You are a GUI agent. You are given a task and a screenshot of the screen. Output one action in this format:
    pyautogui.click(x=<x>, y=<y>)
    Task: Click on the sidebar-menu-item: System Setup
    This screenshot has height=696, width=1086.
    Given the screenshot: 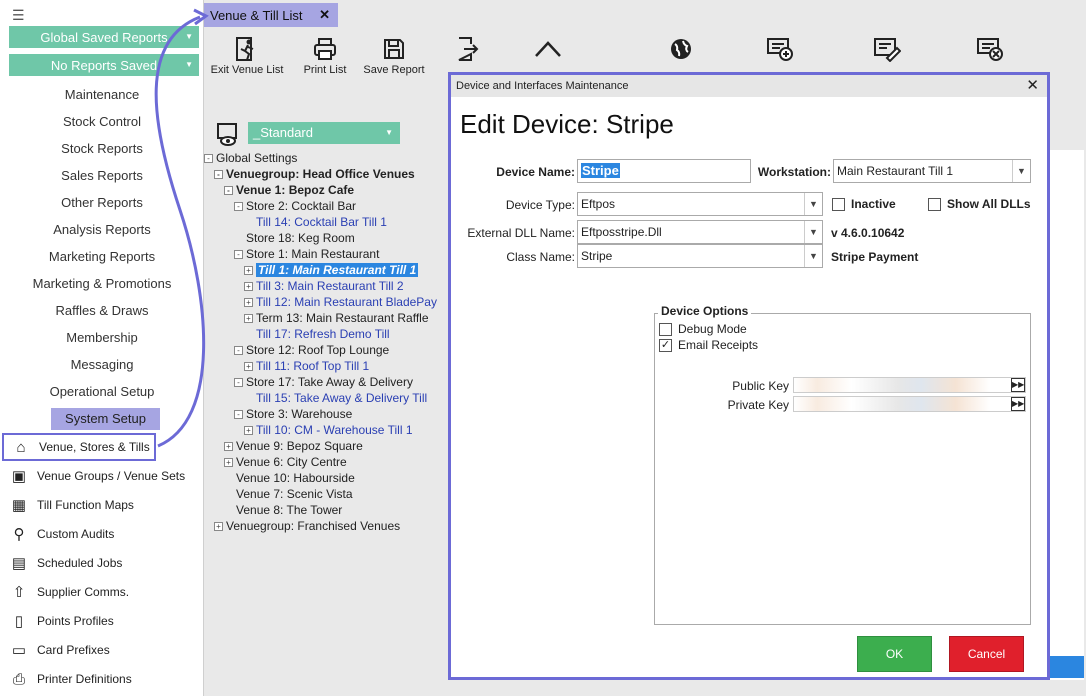 What is the action you would take?
    pyautogui.click(x=105, y=419)
    